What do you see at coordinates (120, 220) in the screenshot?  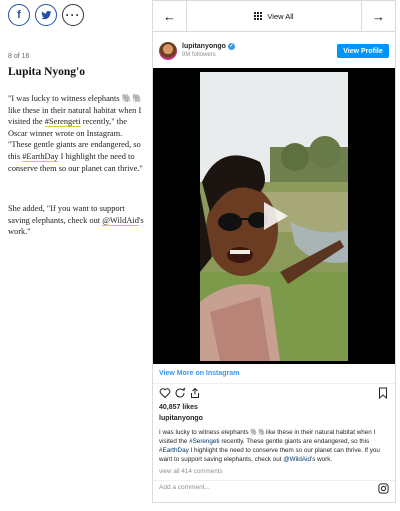 I see `mention-link-wildaid: @WildAid` at bounding box center [120, 220].